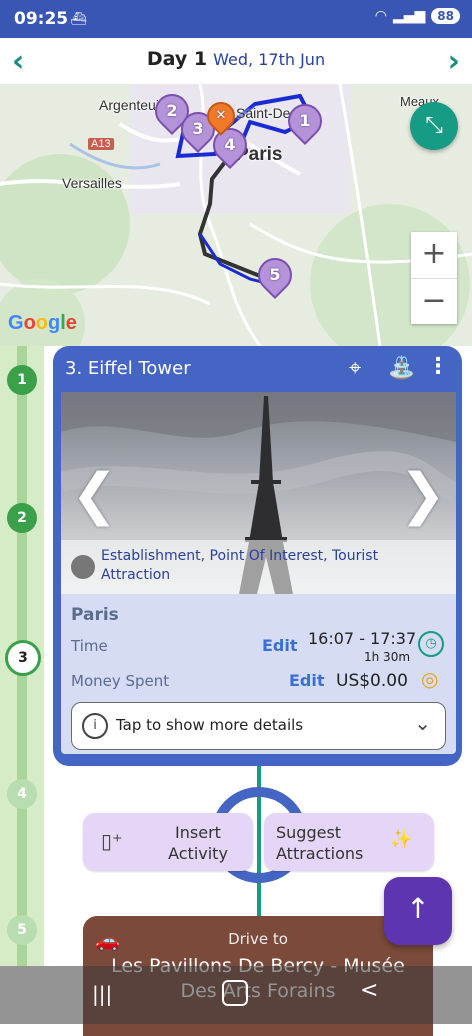 The width and height of the screenshot is (472, 1036). I want to click on notification-icon: ⛴, so click(78, 19).